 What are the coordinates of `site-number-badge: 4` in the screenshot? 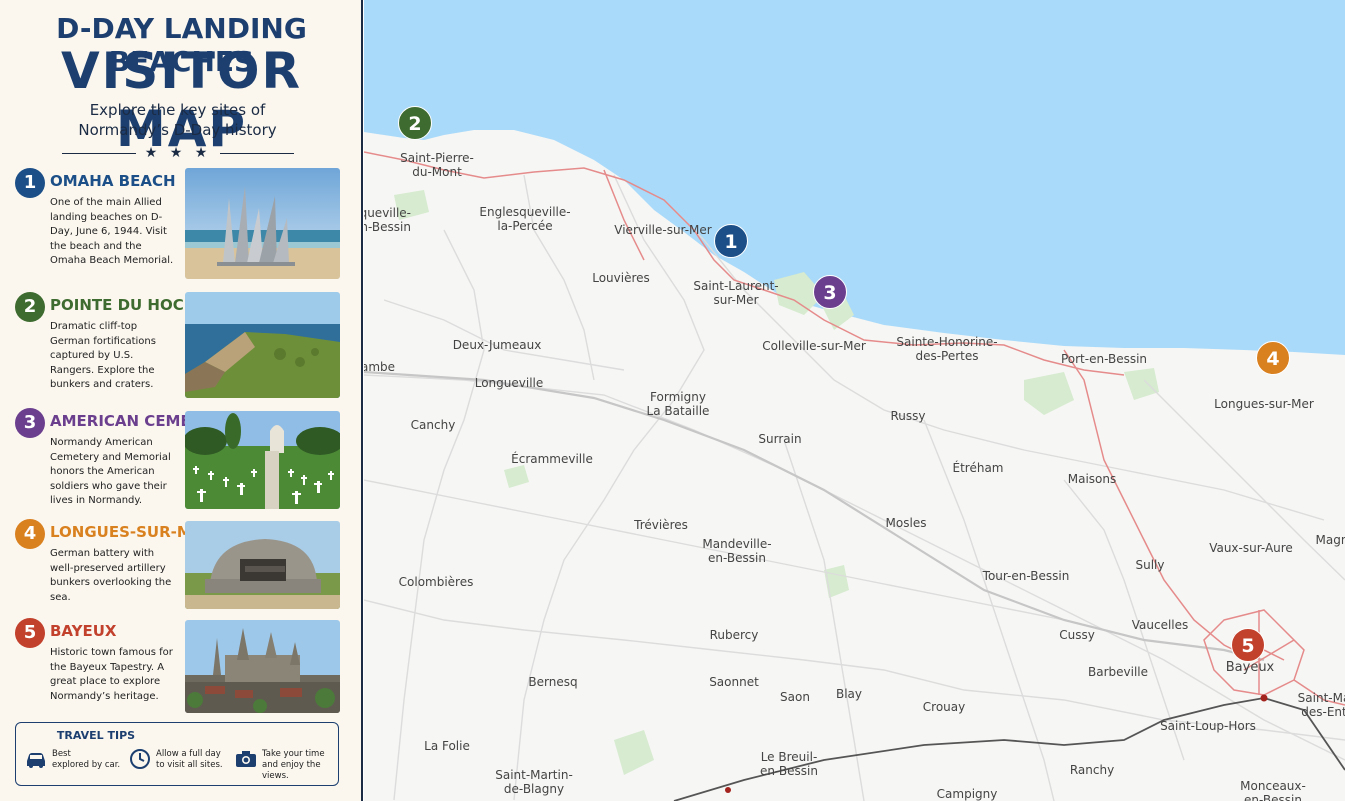 It's located at (30, 534).